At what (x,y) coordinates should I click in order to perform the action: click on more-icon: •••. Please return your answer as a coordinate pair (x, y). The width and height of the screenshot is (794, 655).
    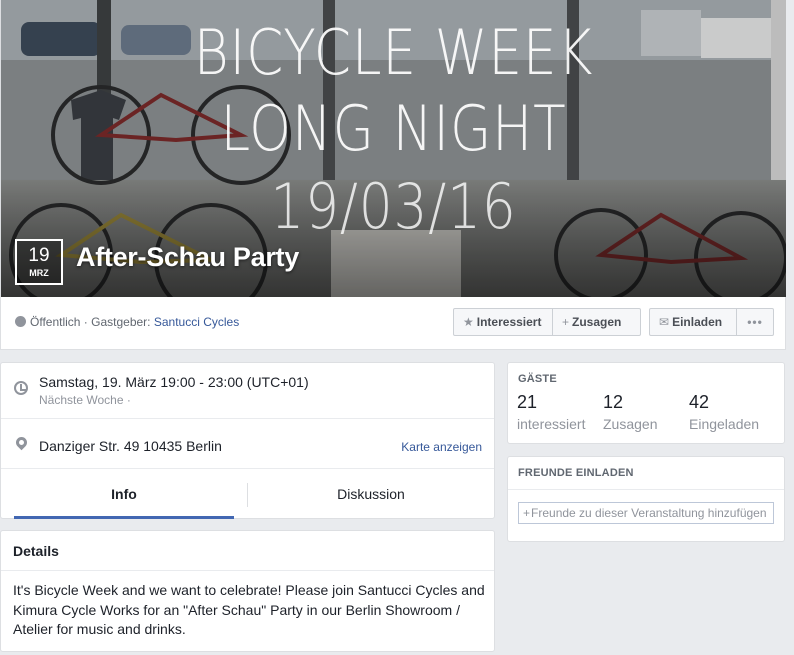
    Looking at the image, I should click on (755, 322).